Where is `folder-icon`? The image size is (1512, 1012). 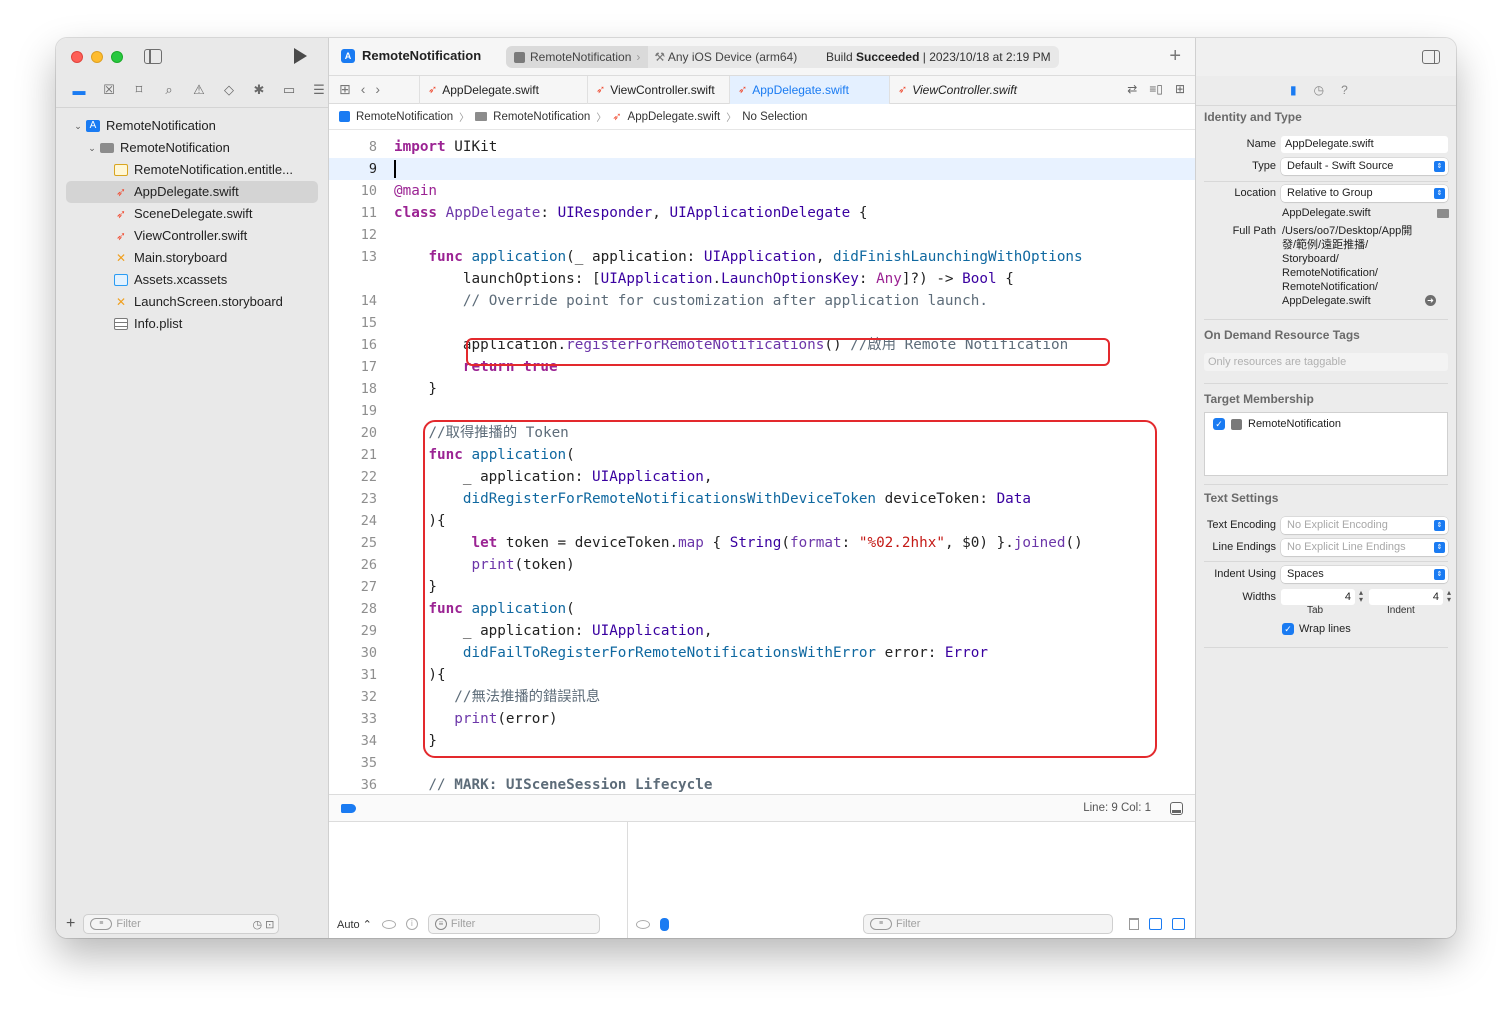
folder-icon is located at coordinates (1443, 213).